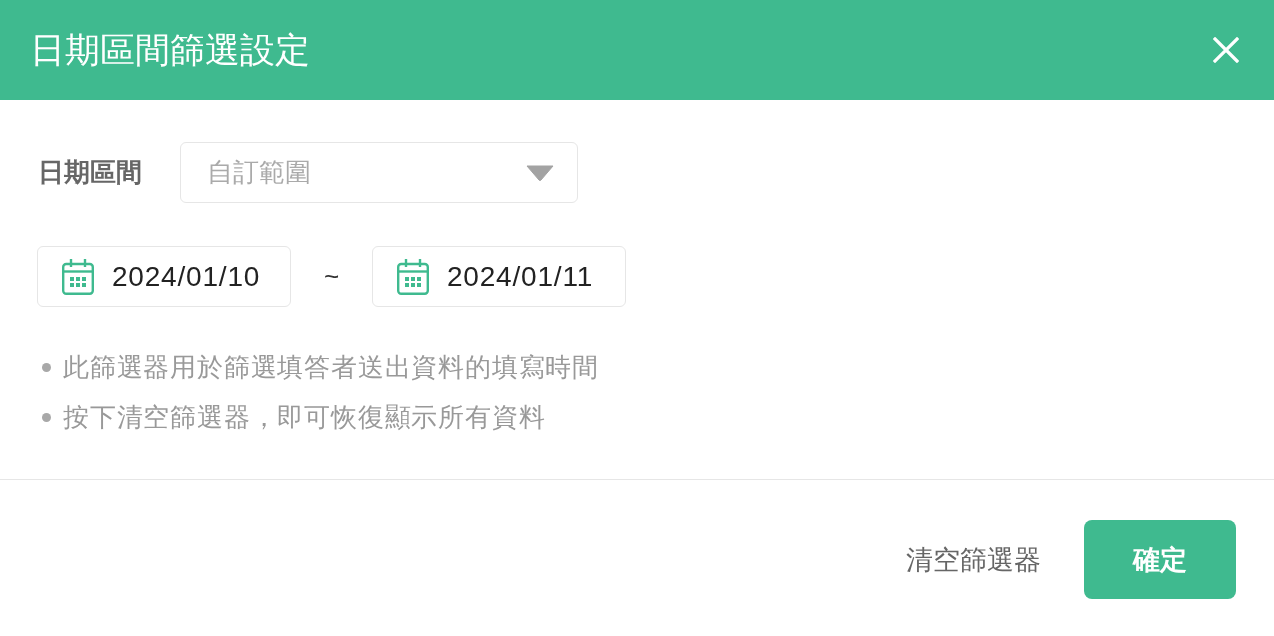 The width and height of the screenshot is (1274, 636). Describe the element at coordinates (1226, 50) in the screenshot. I see `close-icon` at that location.